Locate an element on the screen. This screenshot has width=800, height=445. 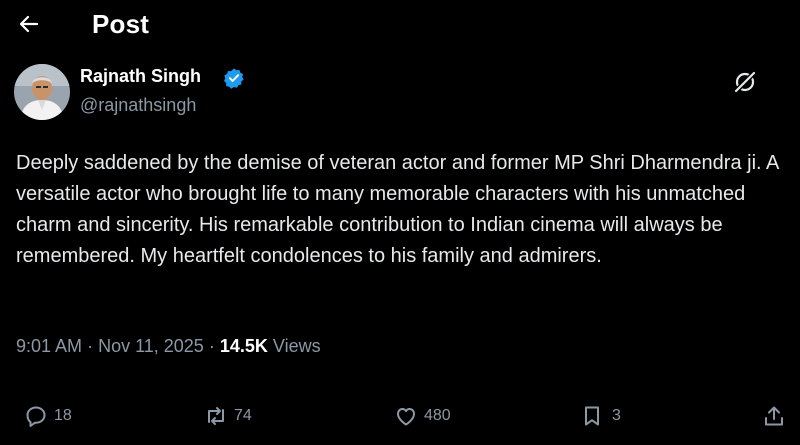
bookmark-button: 3 is located at coordinates (600, 416).